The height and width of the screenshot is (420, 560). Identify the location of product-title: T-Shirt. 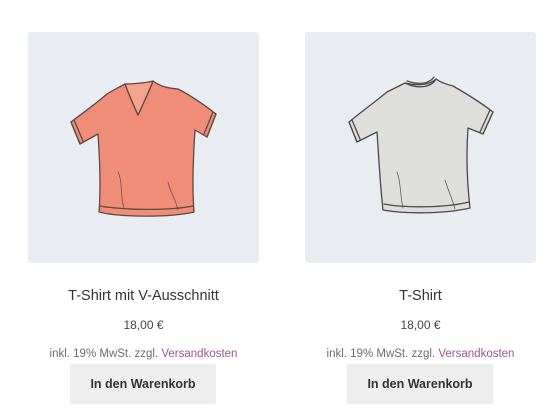
(420, 296).